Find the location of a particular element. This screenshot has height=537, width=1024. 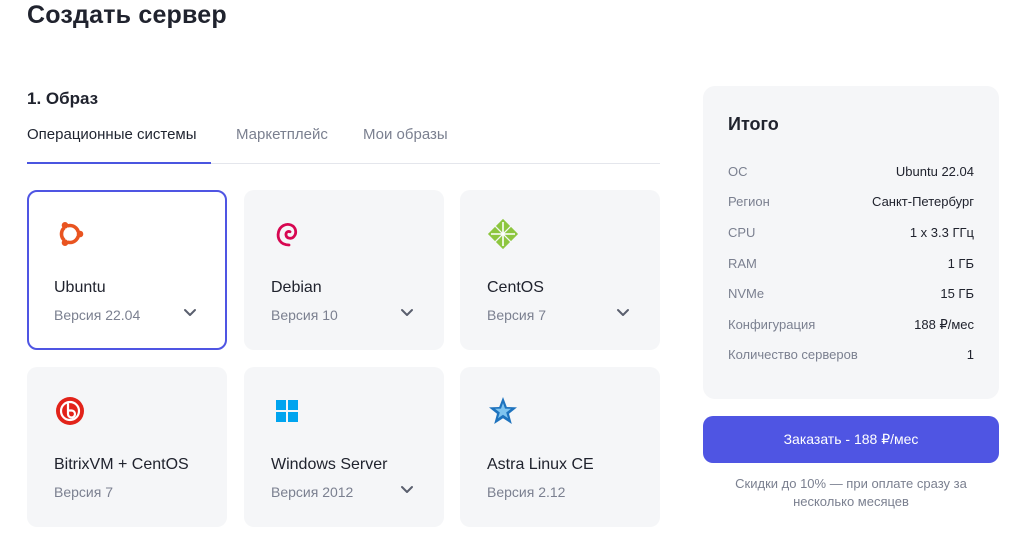

tab-my-images: Мои образы is located at coordinates (405, 134).